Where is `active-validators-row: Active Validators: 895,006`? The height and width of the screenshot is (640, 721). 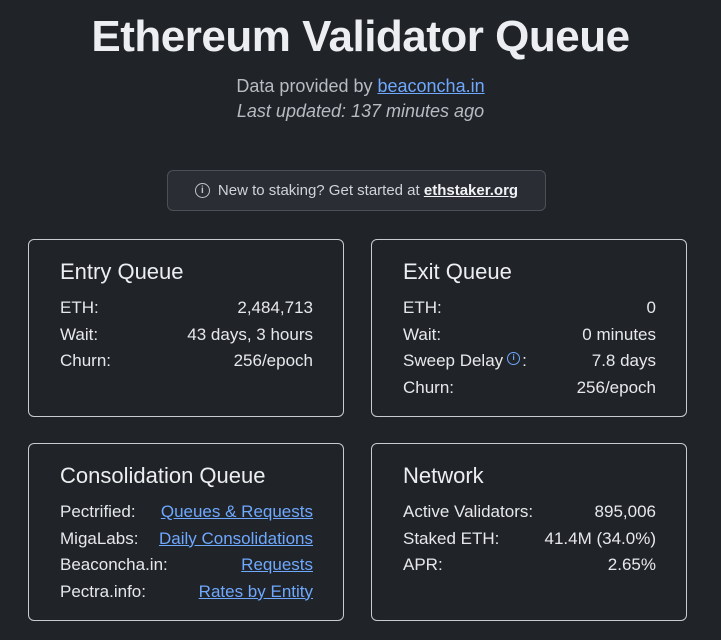
active-validators-row: Active Validators: 895,006 is located at coordinates (529, 512).